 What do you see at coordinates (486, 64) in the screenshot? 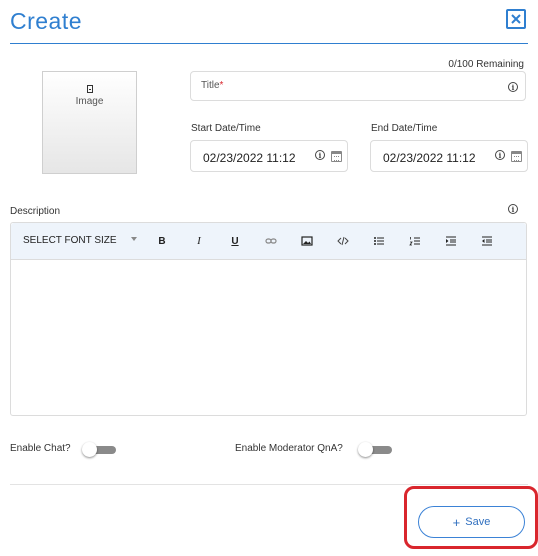
I see `remaining-count: 0/100 Remaining` at bounding box center [486, 64].